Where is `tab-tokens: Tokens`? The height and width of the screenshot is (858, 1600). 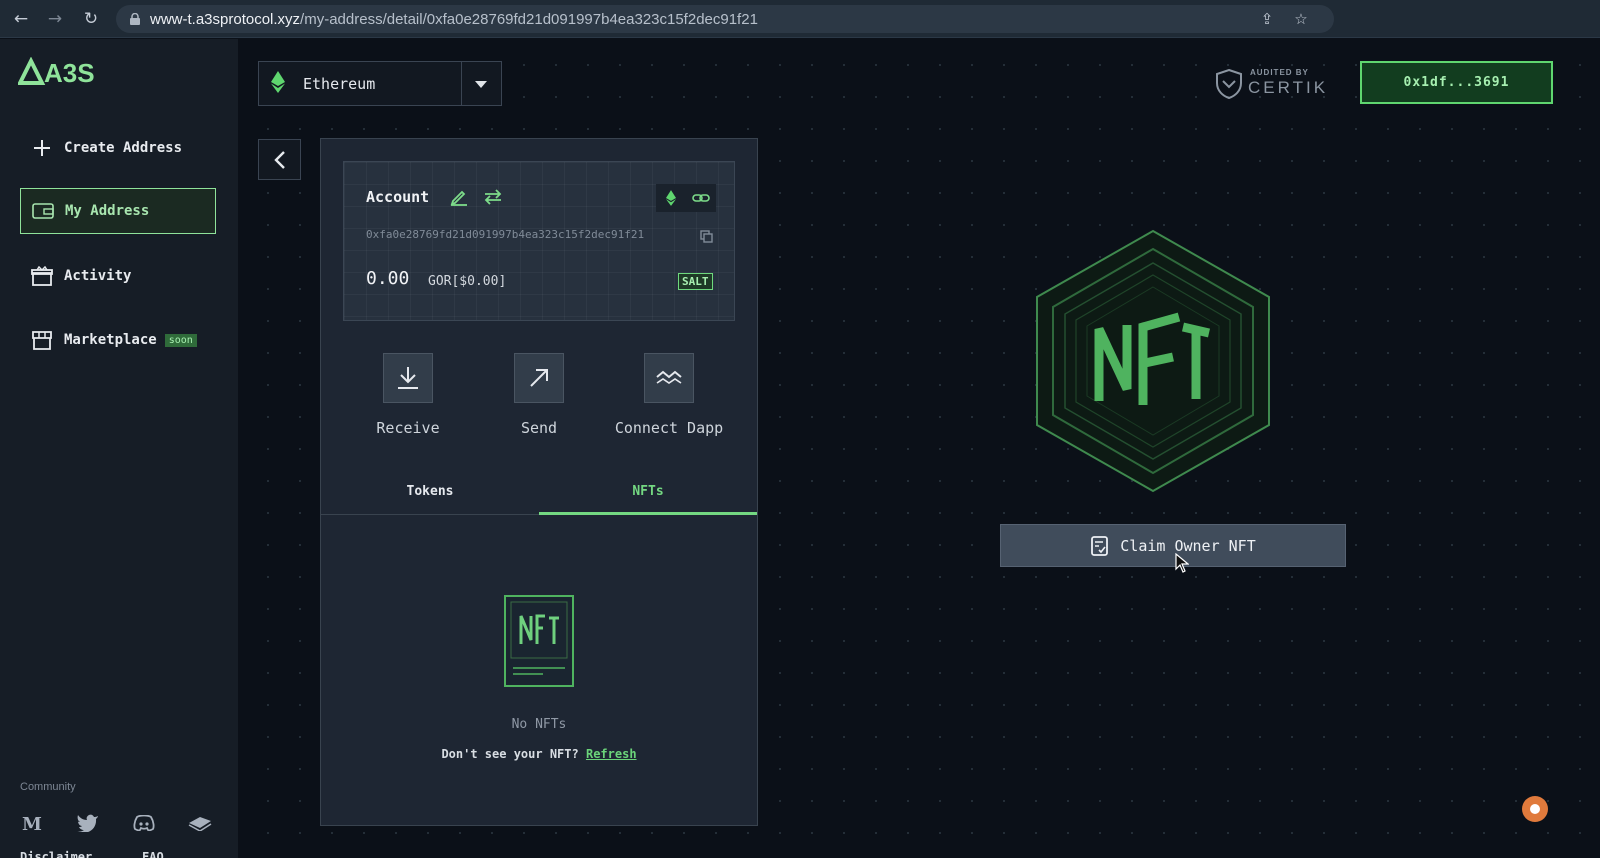 tab-tokens: Tokens is located at coordinates (430, 496).